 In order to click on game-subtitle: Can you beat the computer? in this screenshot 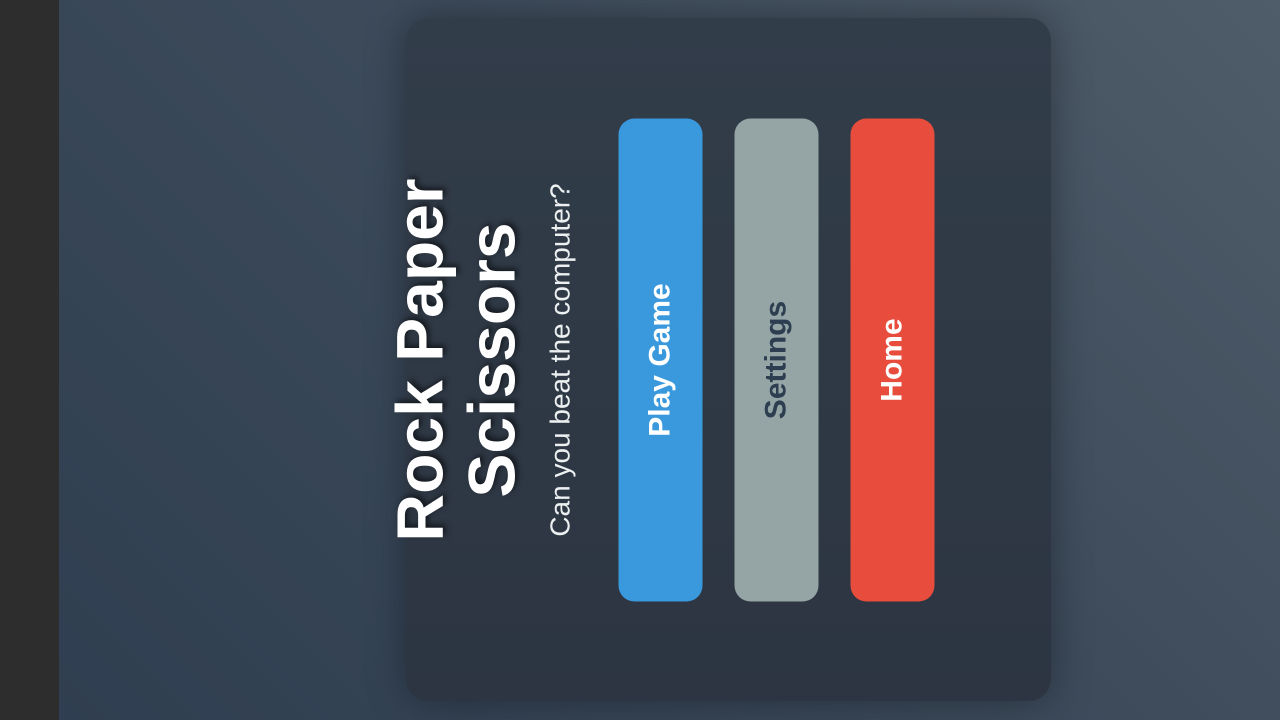, I will do `click(560, 360)`.